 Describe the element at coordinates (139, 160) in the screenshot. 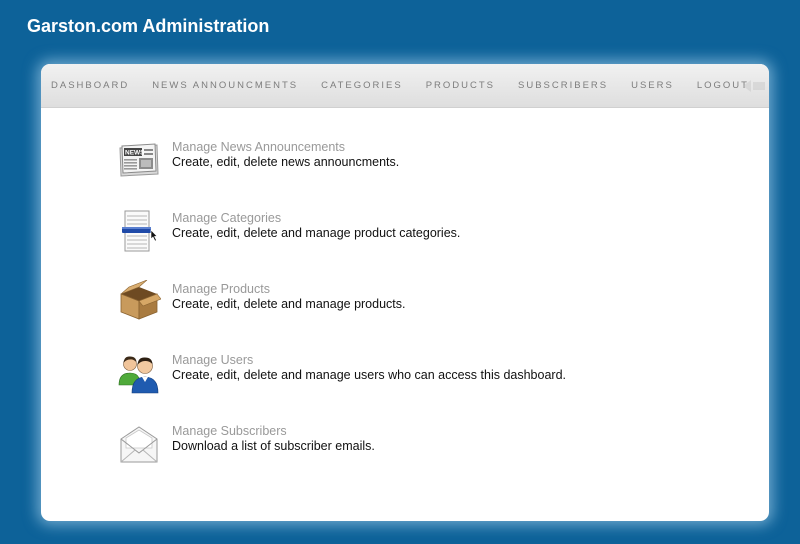

I see `newspaper-icon: NEWS` at that location.